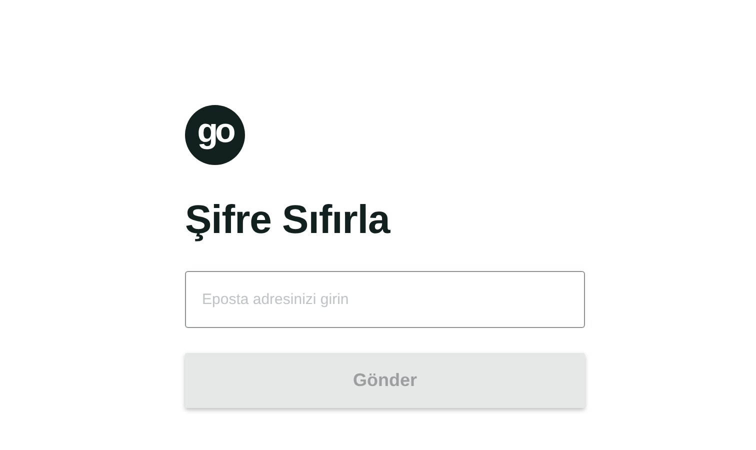  I want to click on logo: go, so click(215, 135).